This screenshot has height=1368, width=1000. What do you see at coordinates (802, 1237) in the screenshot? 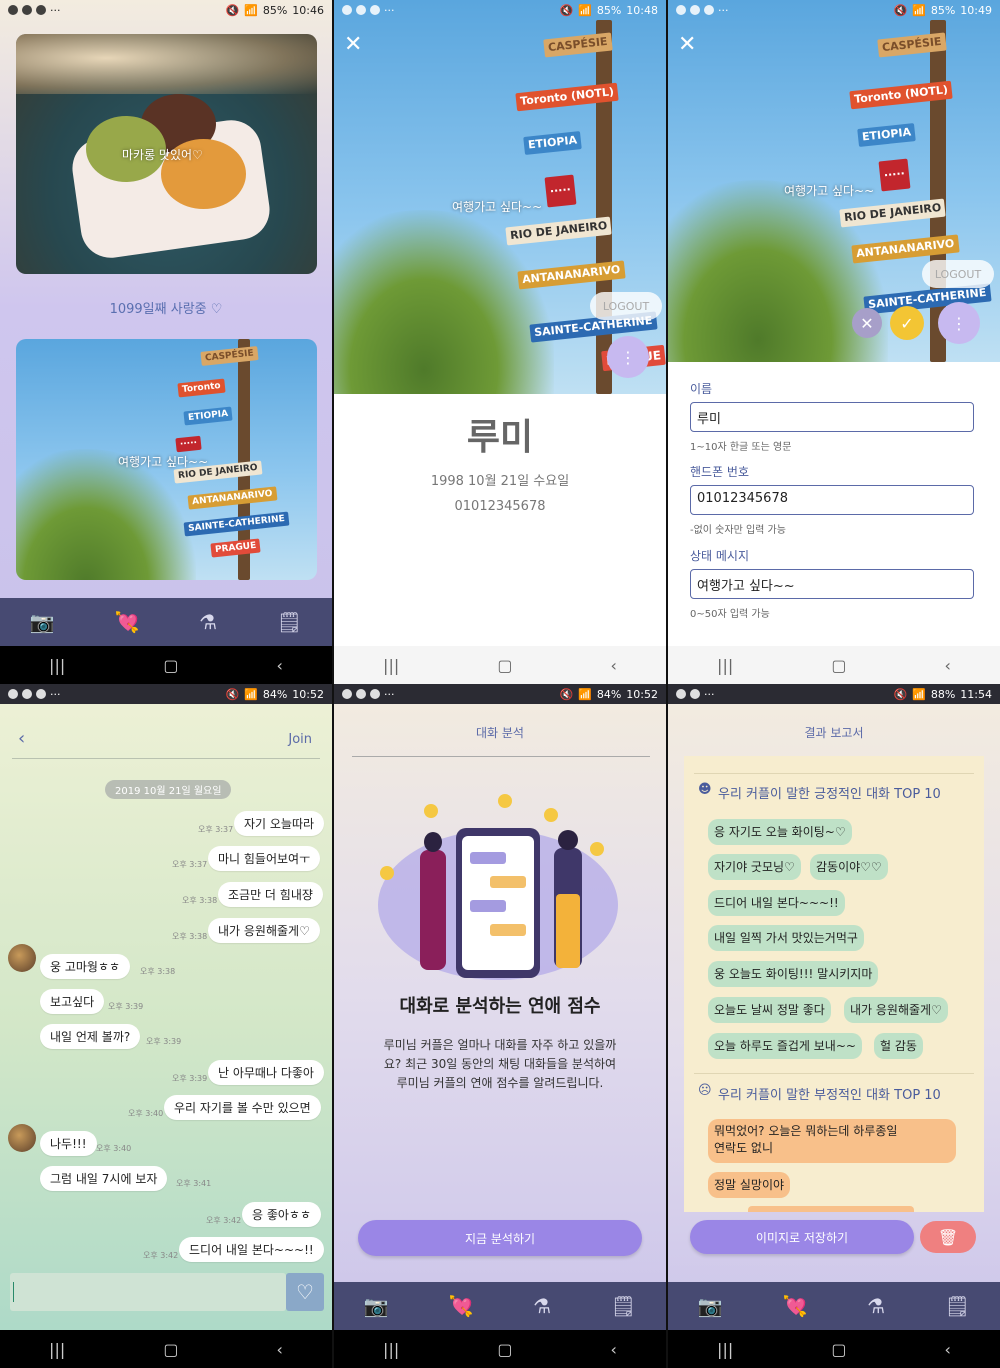
I see `save-as-image-button: 이미지로 저장하기` at bounding box center [802, 1237].